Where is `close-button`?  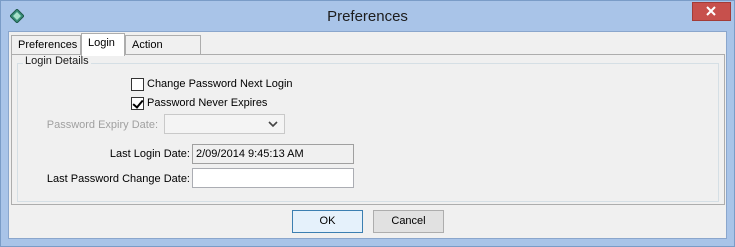 close-button is located at coordinates (711, 11).